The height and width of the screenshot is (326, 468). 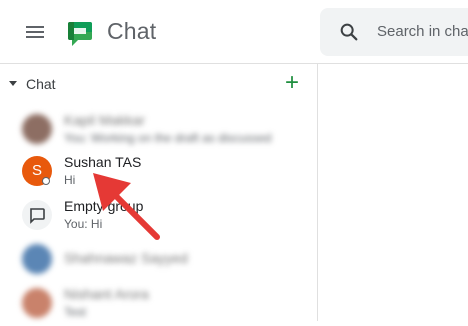 What do you see at coordinates (126, 258) in the screenshot?
I see `contact-name: Shahnawaz Sayyed` at bounding box center [126, 258].